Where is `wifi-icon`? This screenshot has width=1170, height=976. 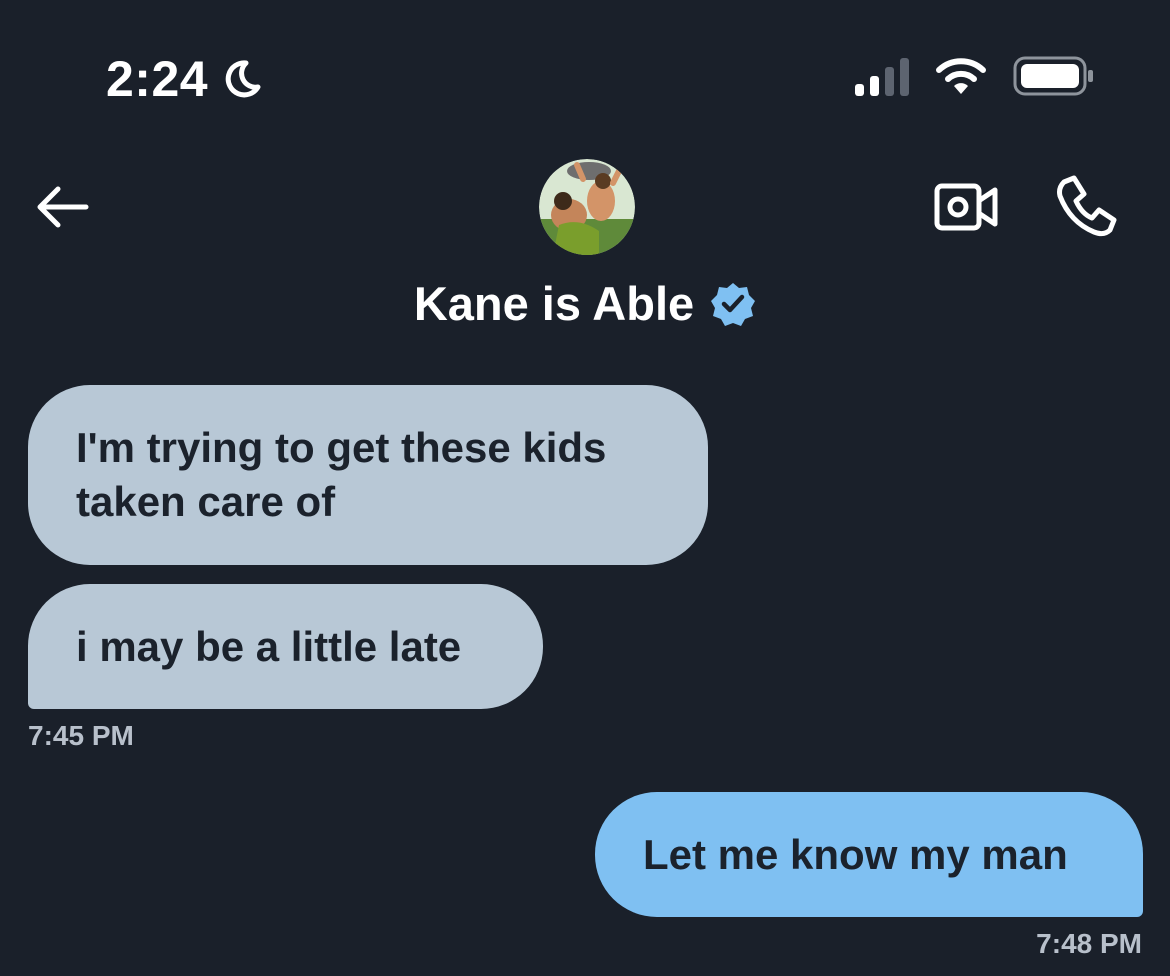
wifi-icon is located at coordinates (961, 76).